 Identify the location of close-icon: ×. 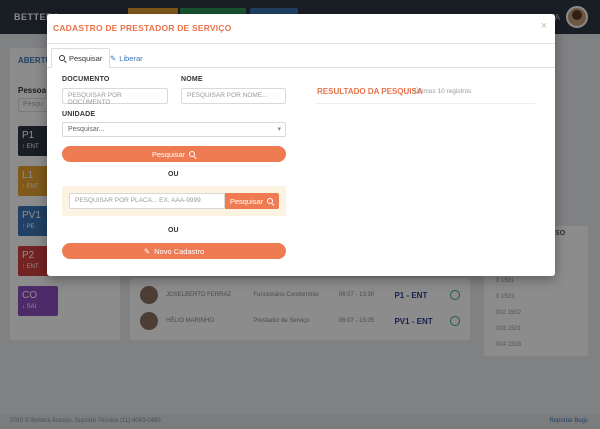
(544, 26).